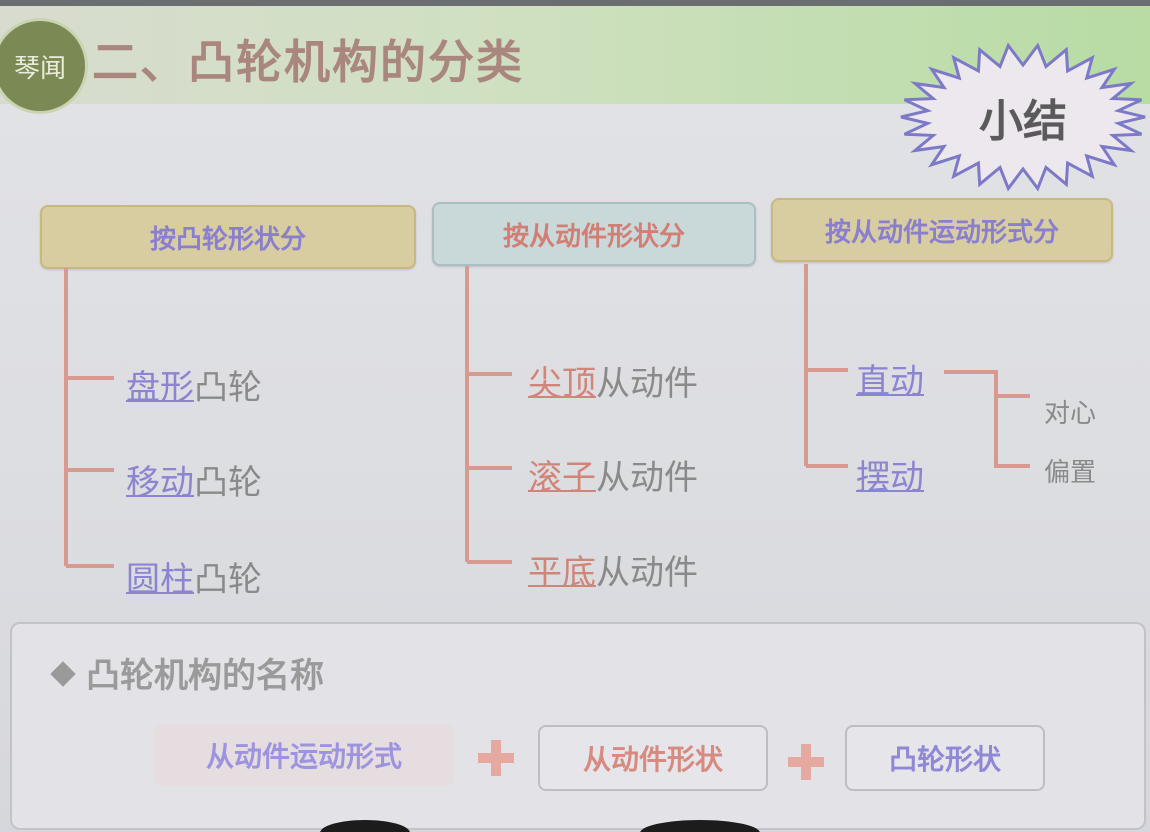  I want to click on item-translating-cam: 移动凸轮, so click(194, 479).